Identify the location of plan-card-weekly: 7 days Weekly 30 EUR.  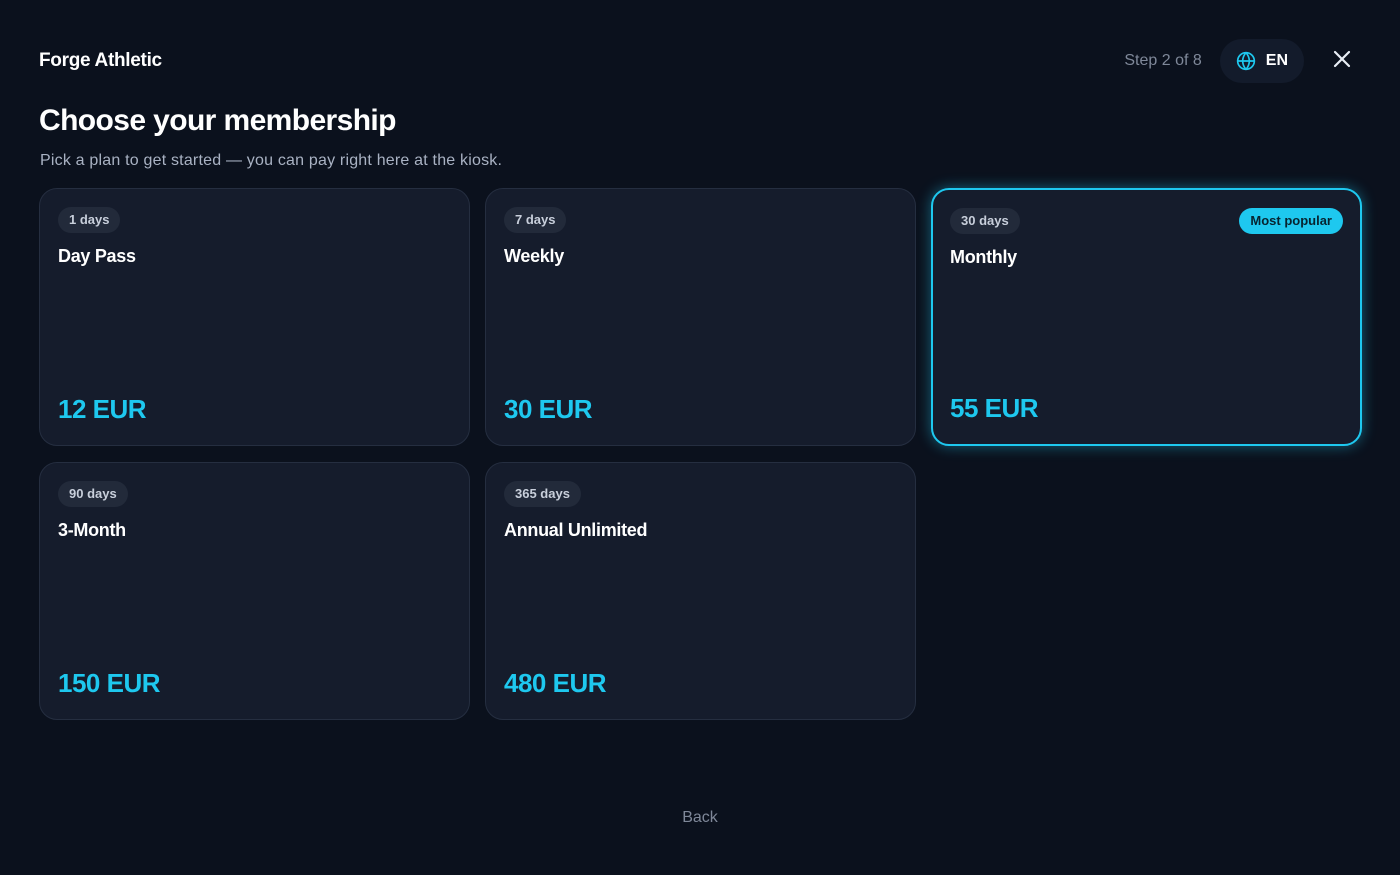
(700, 317).